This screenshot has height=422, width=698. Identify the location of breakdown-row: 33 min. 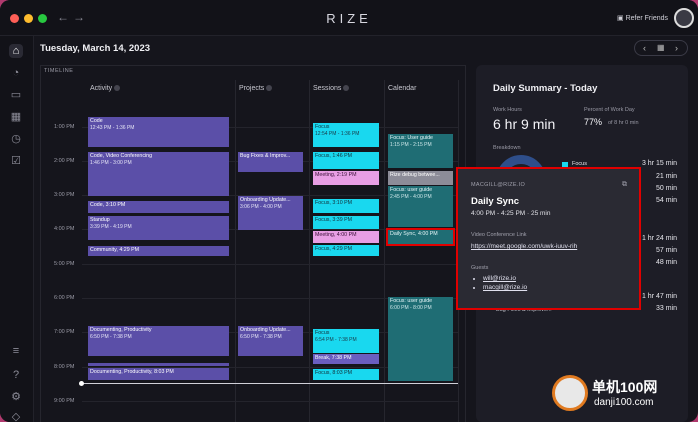
(666, 308).